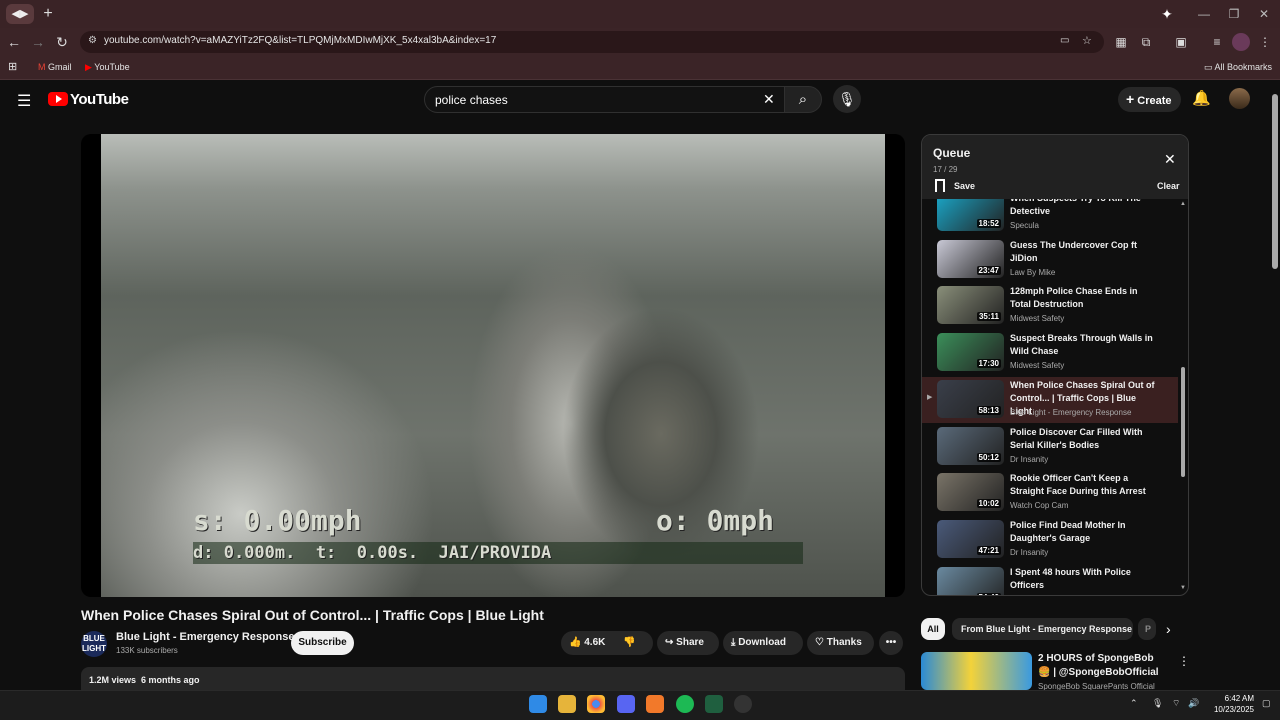 Image resolution: width=1280 pixels, height=720 pixels. I want to click on profile-avatar-icon, so click(1241, 42).